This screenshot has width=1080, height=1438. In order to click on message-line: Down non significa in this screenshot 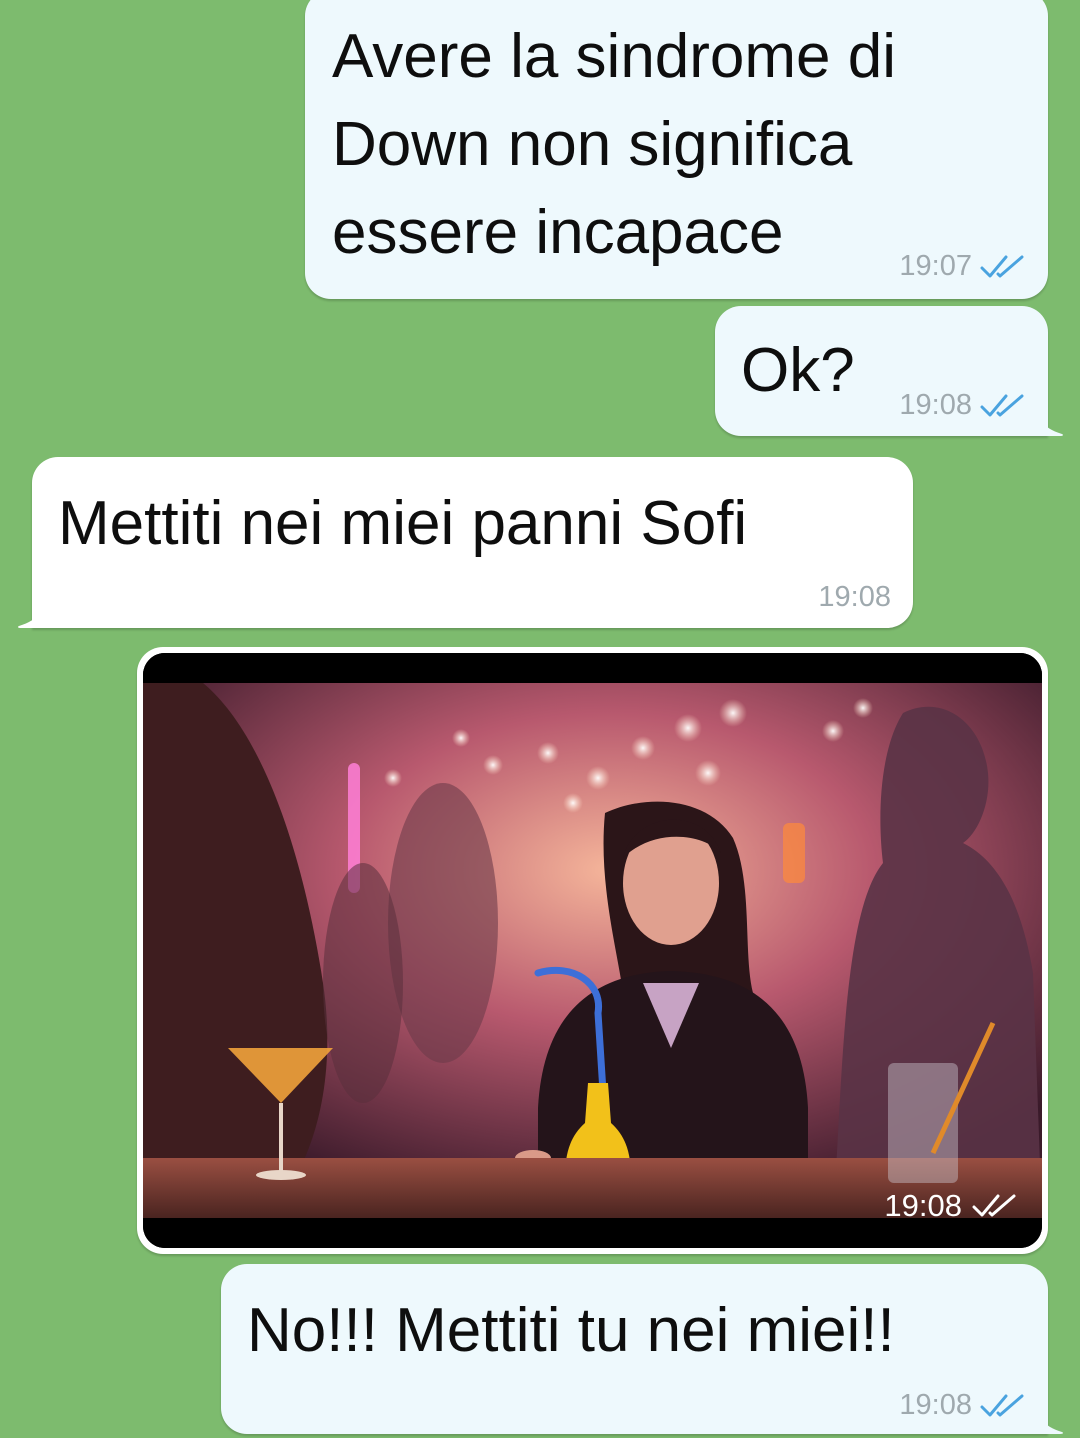, I will do `click(592, 144)`.